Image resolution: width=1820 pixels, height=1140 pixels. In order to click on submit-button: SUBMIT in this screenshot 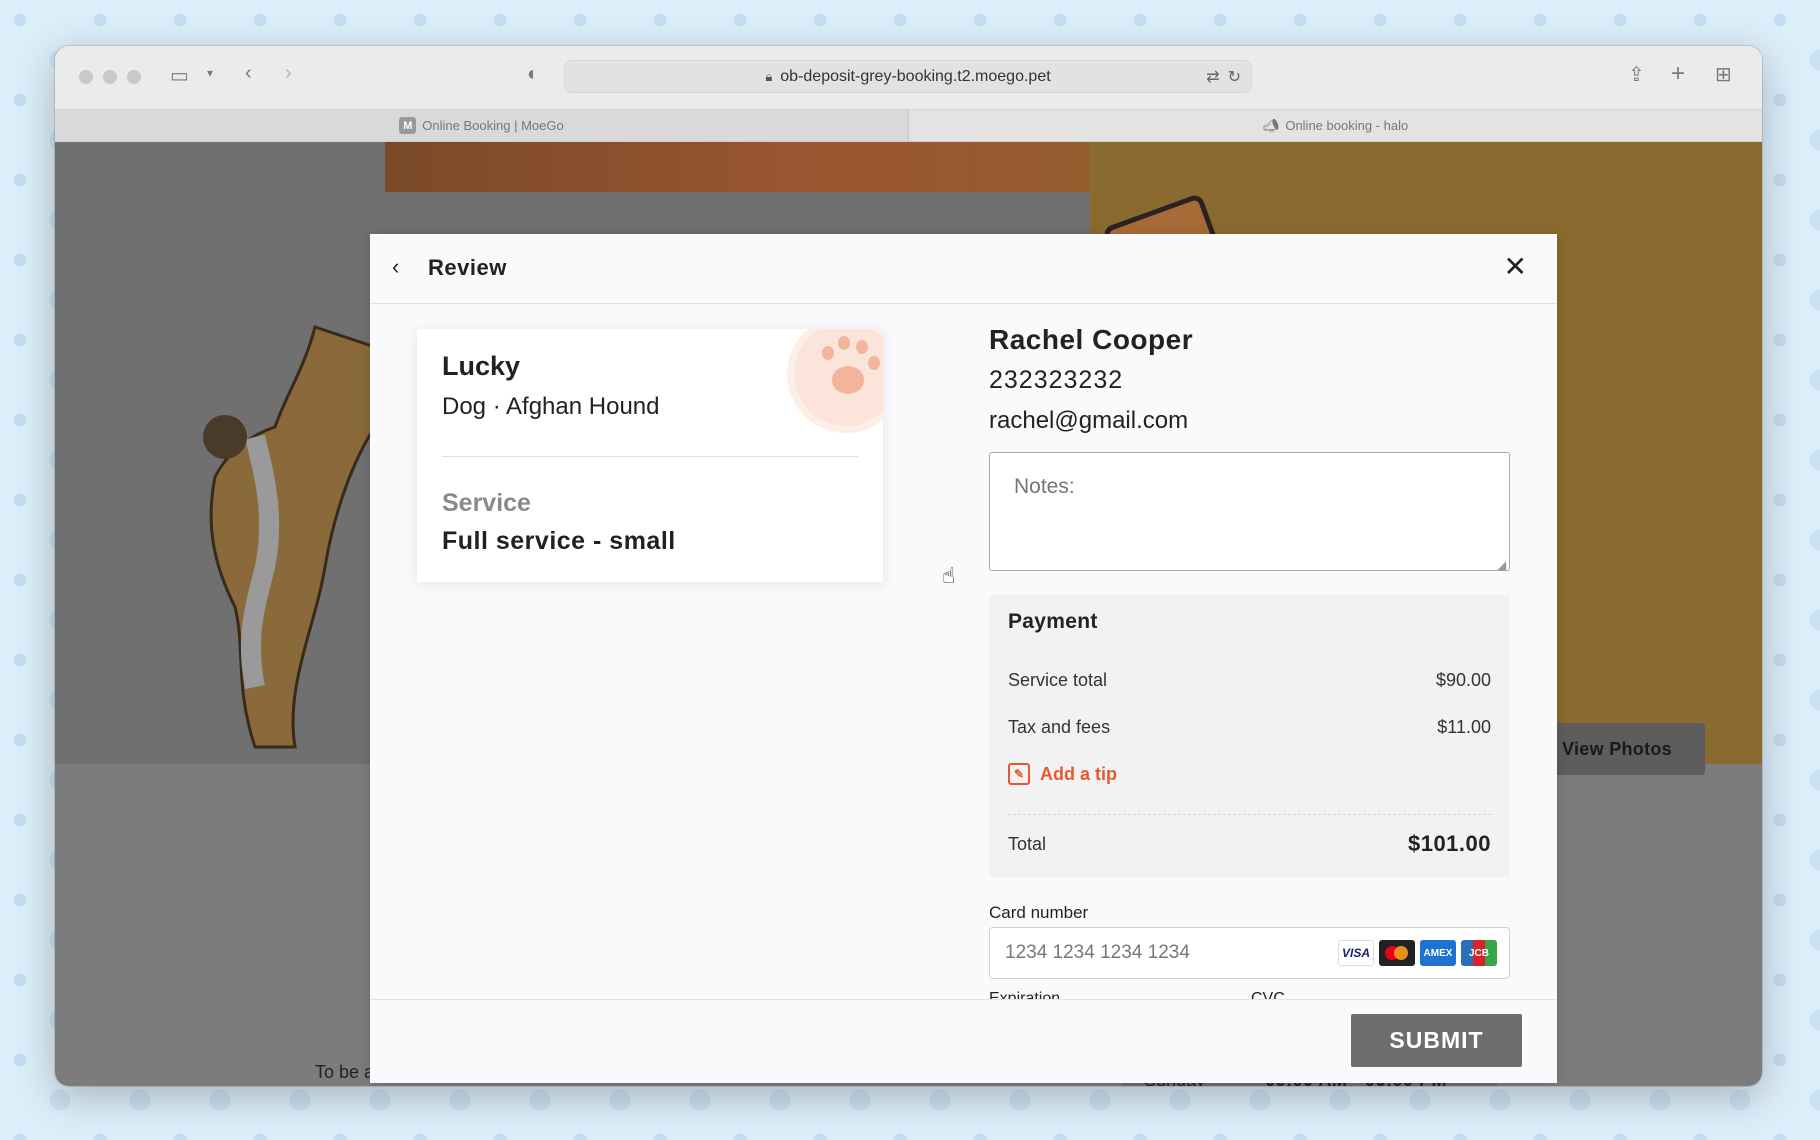, I will do `click(1436, 1040)`.